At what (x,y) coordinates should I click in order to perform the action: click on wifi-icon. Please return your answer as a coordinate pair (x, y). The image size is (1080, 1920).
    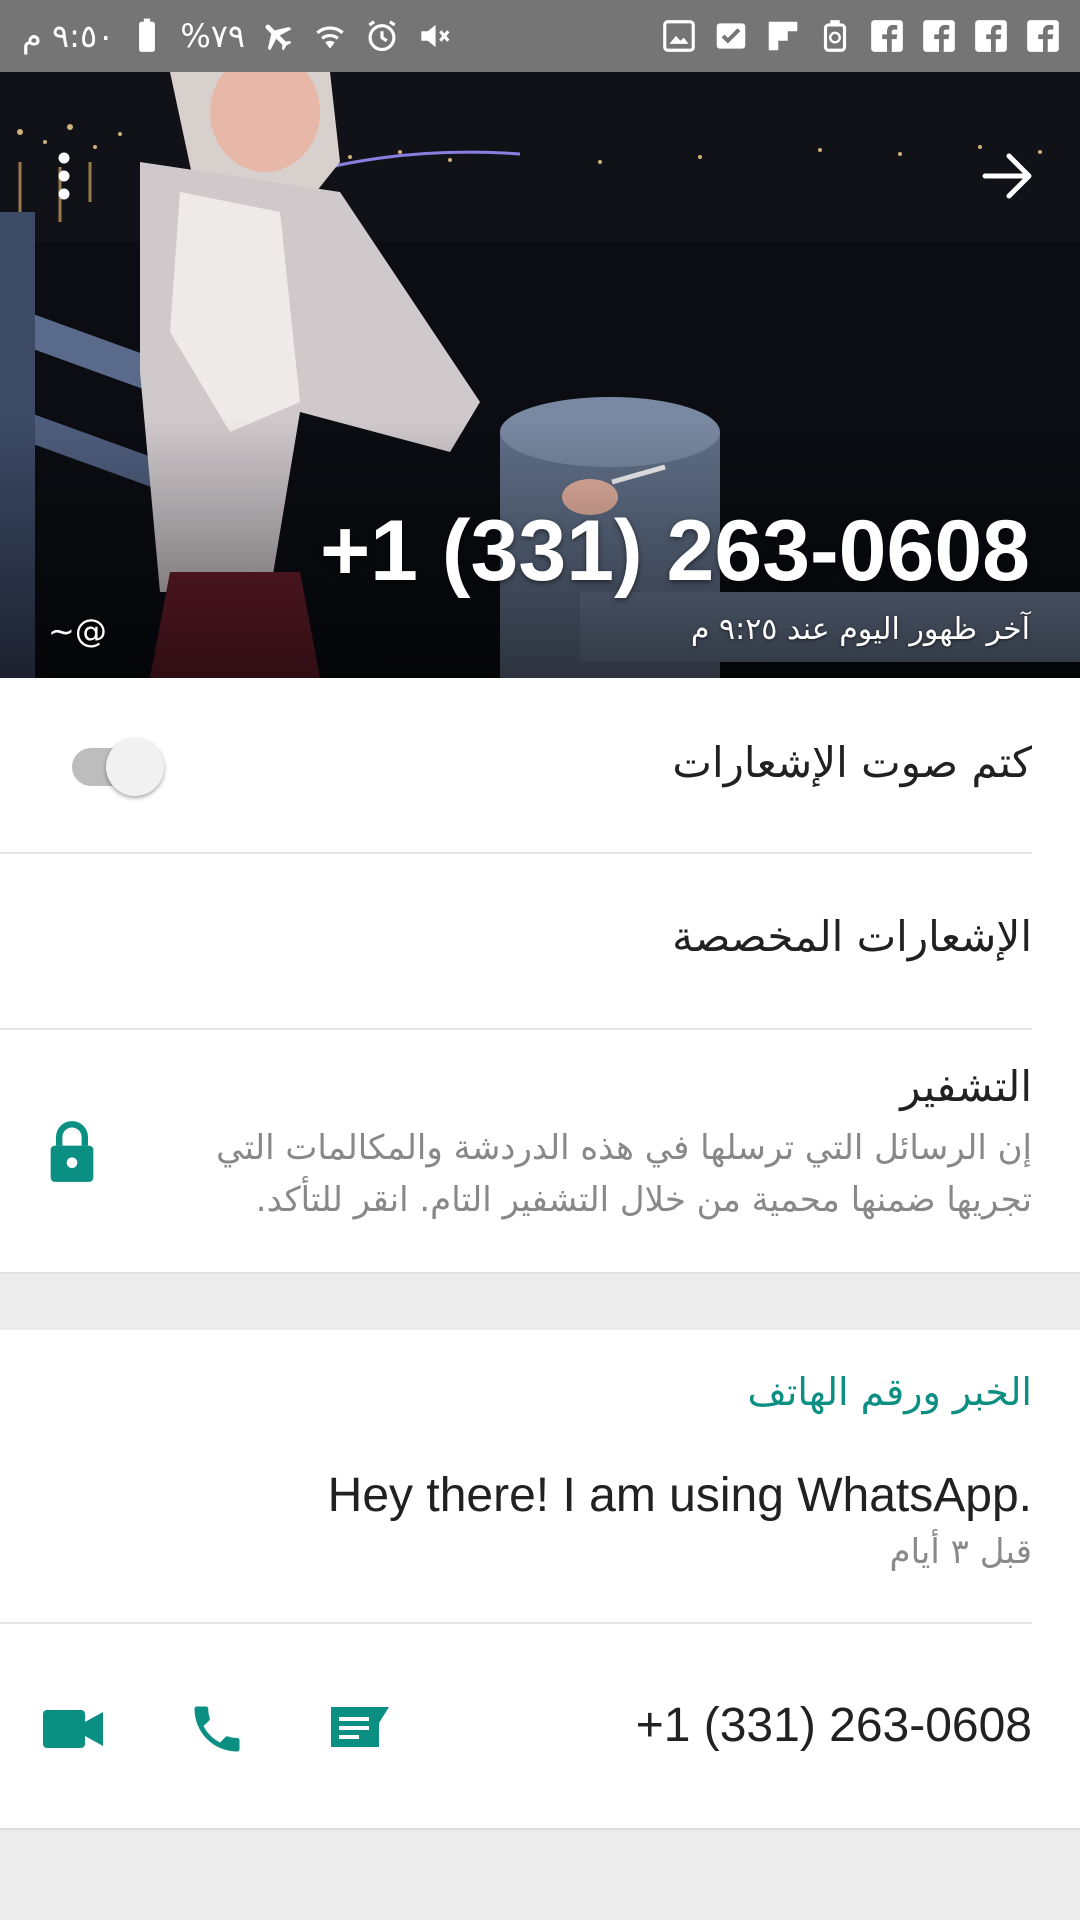
    Looking at the image, I should click on (330, 36).